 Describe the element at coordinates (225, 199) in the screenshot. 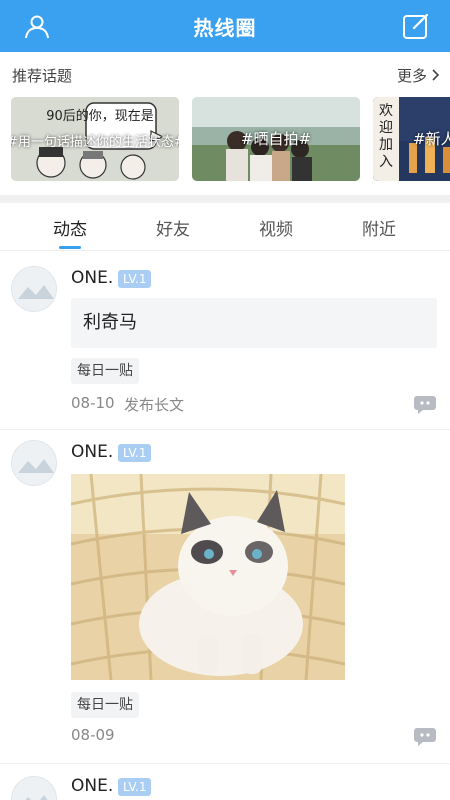

I see `section-divider` at that location.